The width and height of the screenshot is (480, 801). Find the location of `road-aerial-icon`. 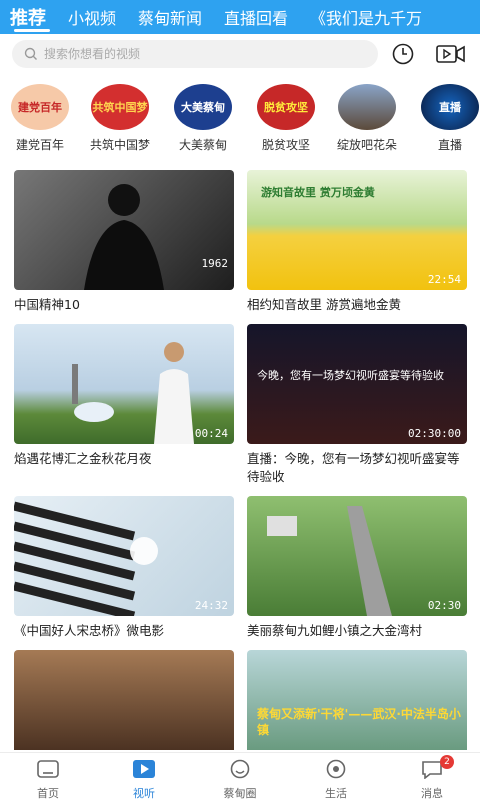

road-aerial-icon is located at coordinates (329, 561).